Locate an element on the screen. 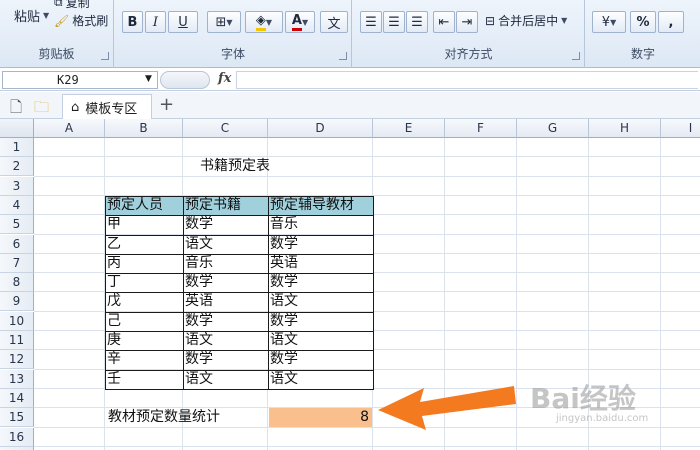 The width and height of the screenshot is (700, 450). formula-bar: K29 ▼ fx is located at coordinates (350, 80).